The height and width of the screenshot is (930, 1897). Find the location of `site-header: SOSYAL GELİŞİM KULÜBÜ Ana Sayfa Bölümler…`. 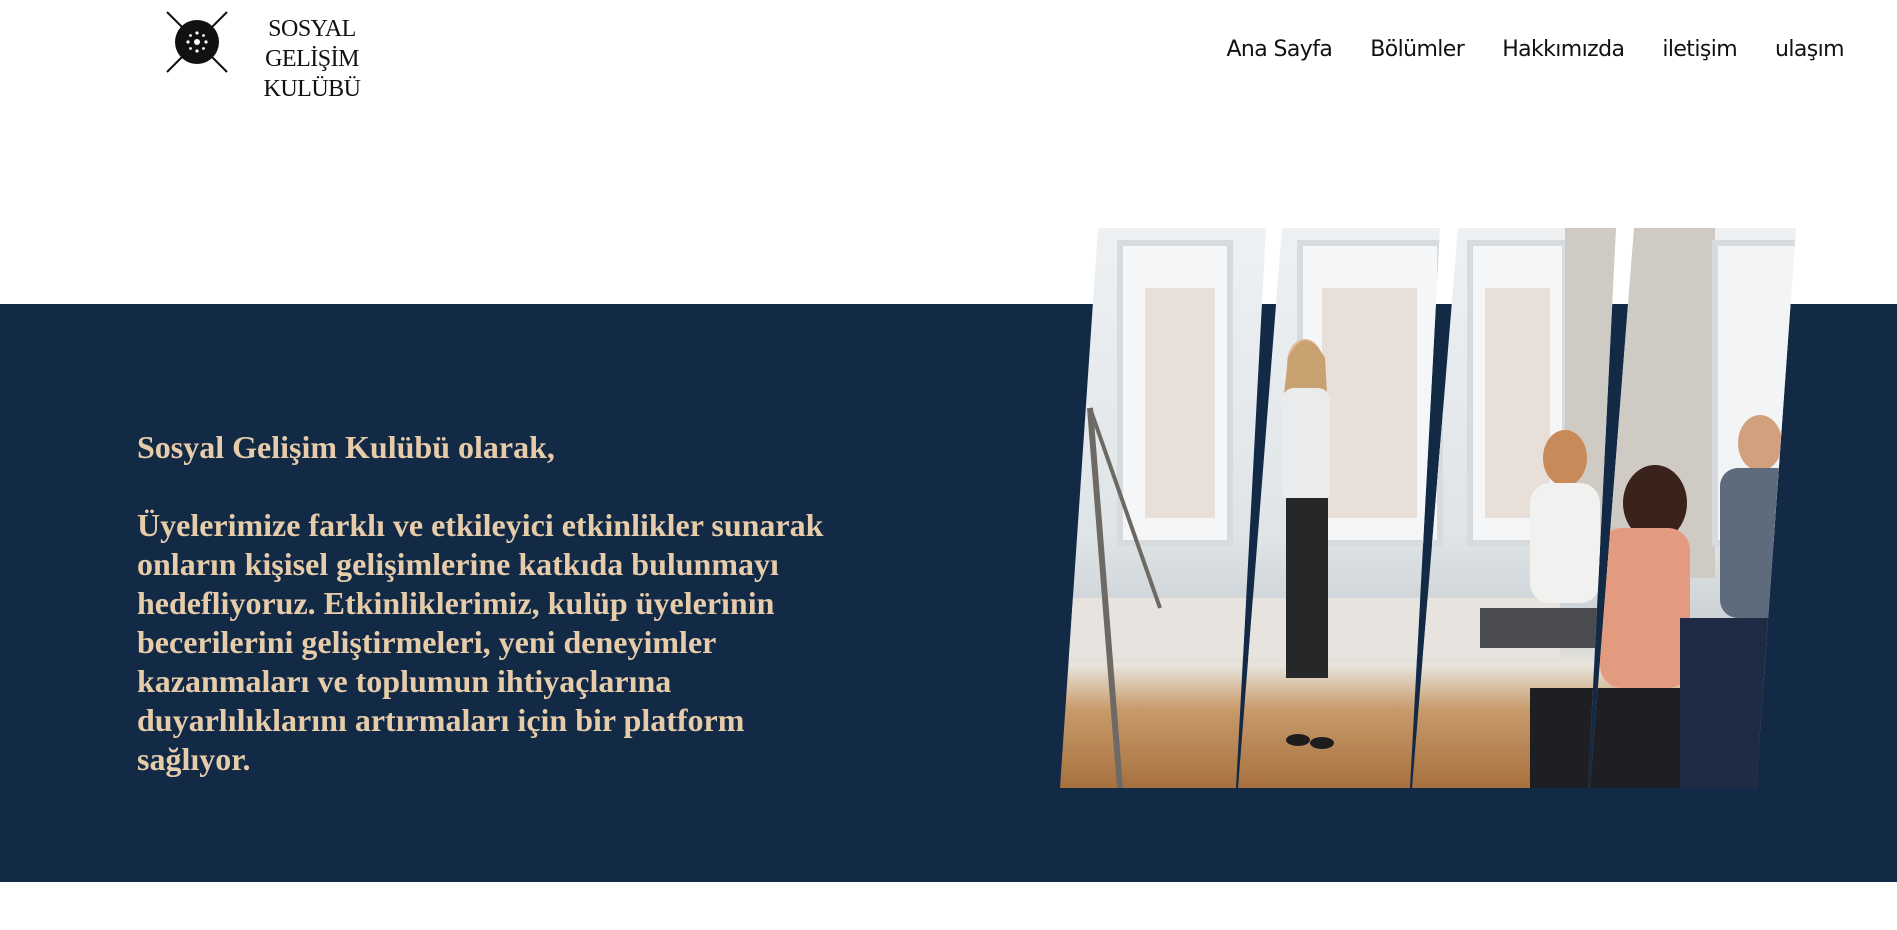

site-header: SOSYAL GELİŞİM KULÜBÜ Ana Sayfa Bölümler… is located at coordinates (948, 51).